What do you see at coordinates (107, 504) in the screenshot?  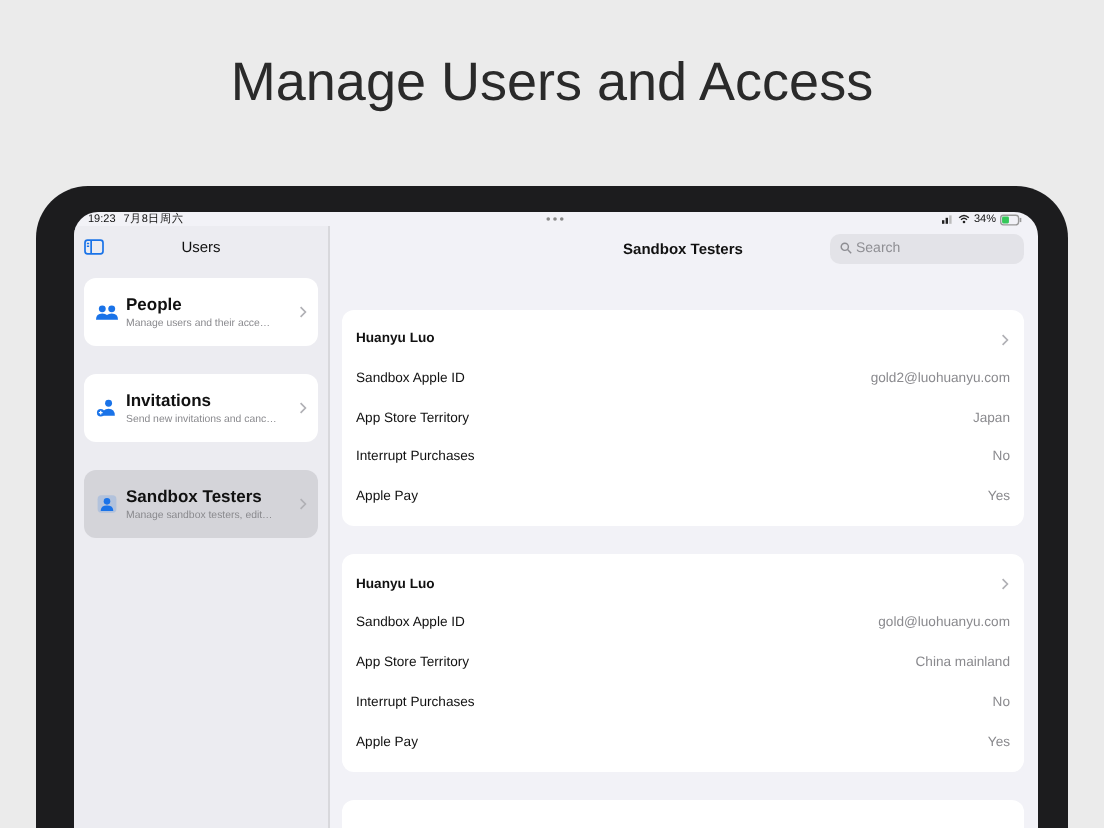 I see `person-icon` at bounding box center [107, 504].